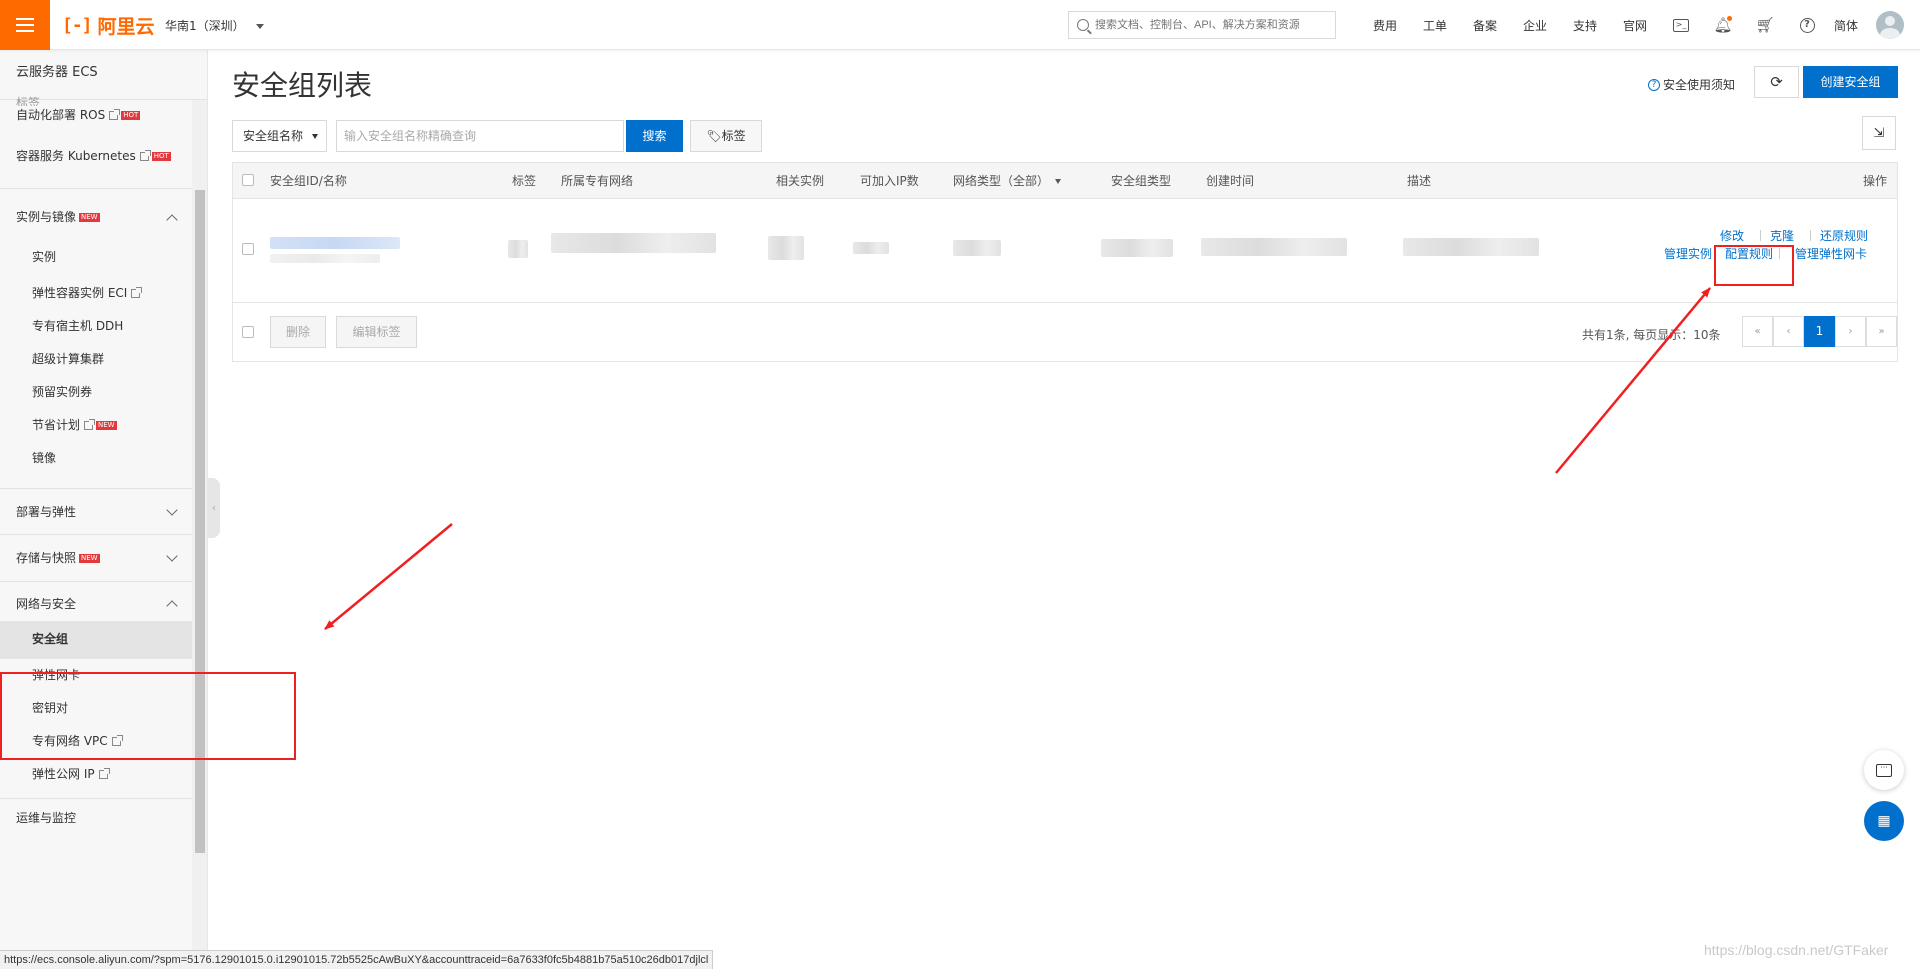 Image resolution: width=1920 pixels, height=970 pixels. I want to click on global-search, so click(1202, 25).